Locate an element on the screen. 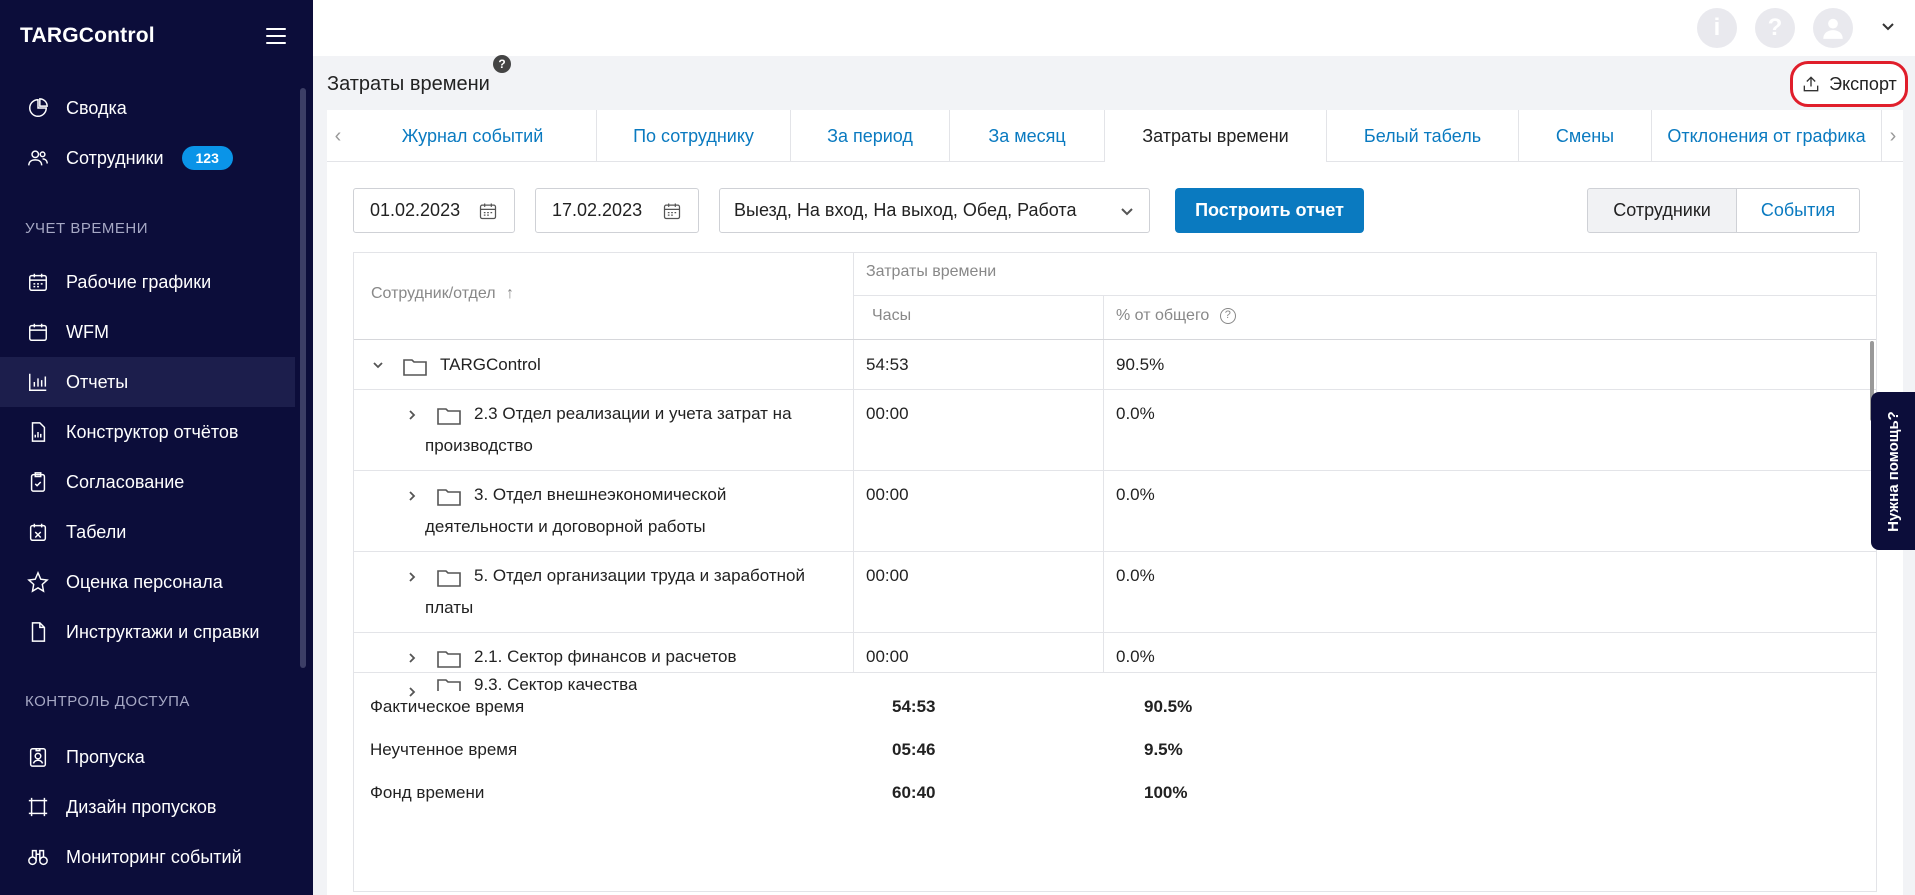 This screenshot has height=895, width=1915. sidebar-item-passes: Пропуска is located at coordinates (147, 757).